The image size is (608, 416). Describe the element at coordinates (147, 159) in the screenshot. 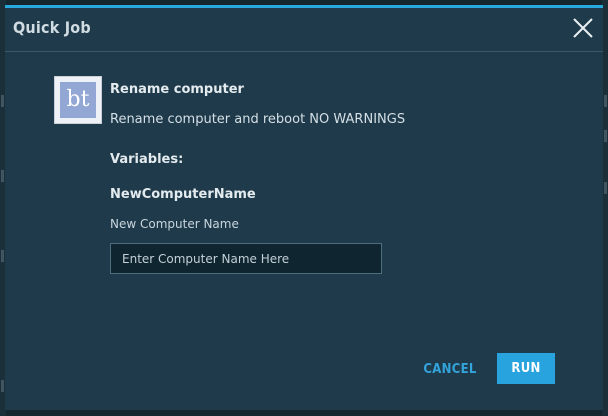

I see `variables-heading: Variables:` at that location.